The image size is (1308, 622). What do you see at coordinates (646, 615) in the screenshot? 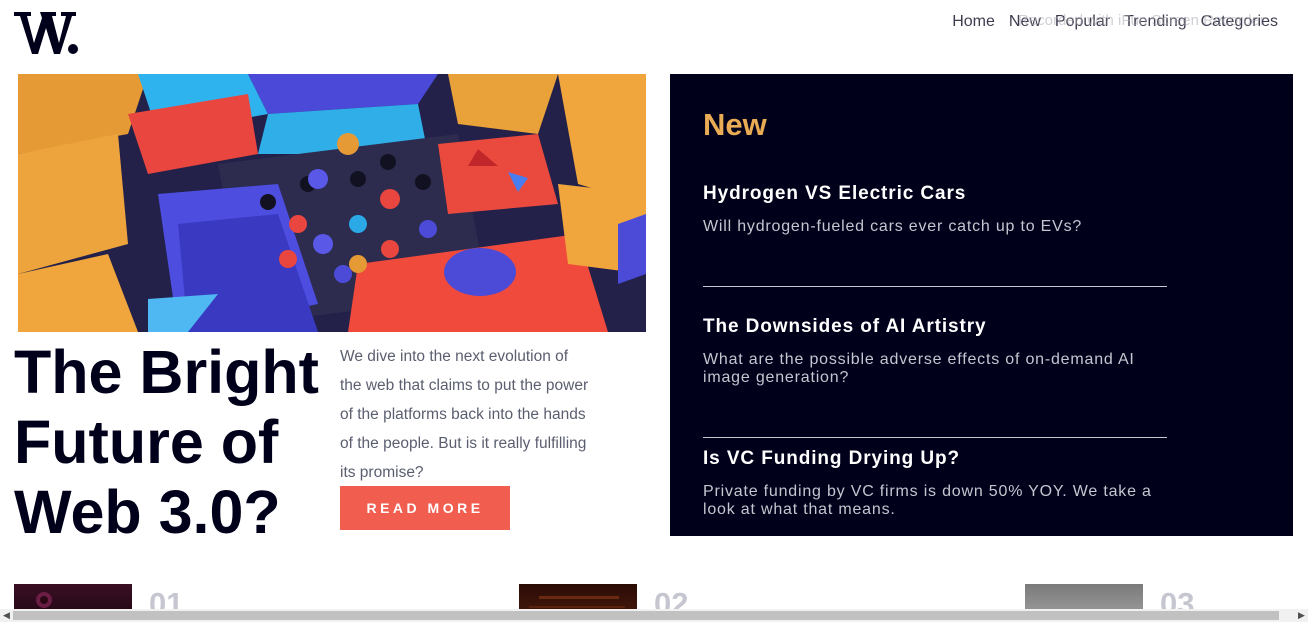
I see `scrollbar-thumb` at bounding box center [646, 615].